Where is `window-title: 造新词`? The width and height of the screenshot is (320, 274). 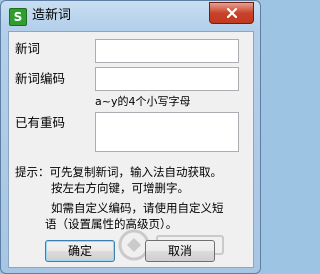 window-title: 造新词 is located at coordinates (52, 15).